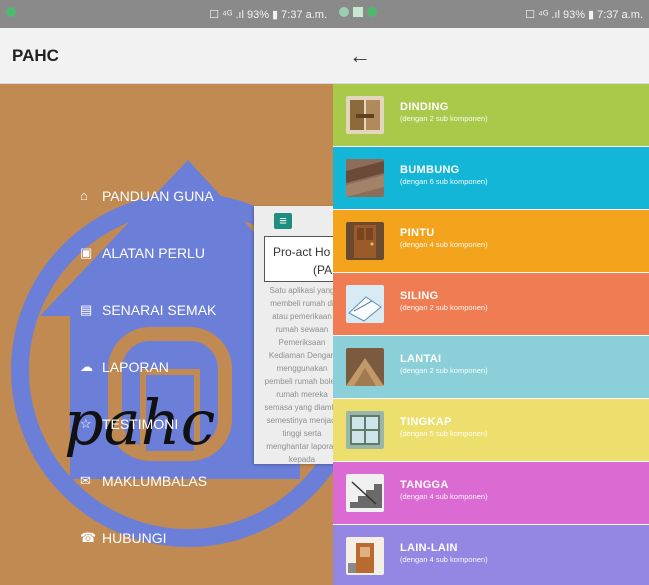 This screenshot has height=585, width=649. I want to click on menu-item-alatan-perlu: ▣ ALATAN PERLU, so click(148, 273).